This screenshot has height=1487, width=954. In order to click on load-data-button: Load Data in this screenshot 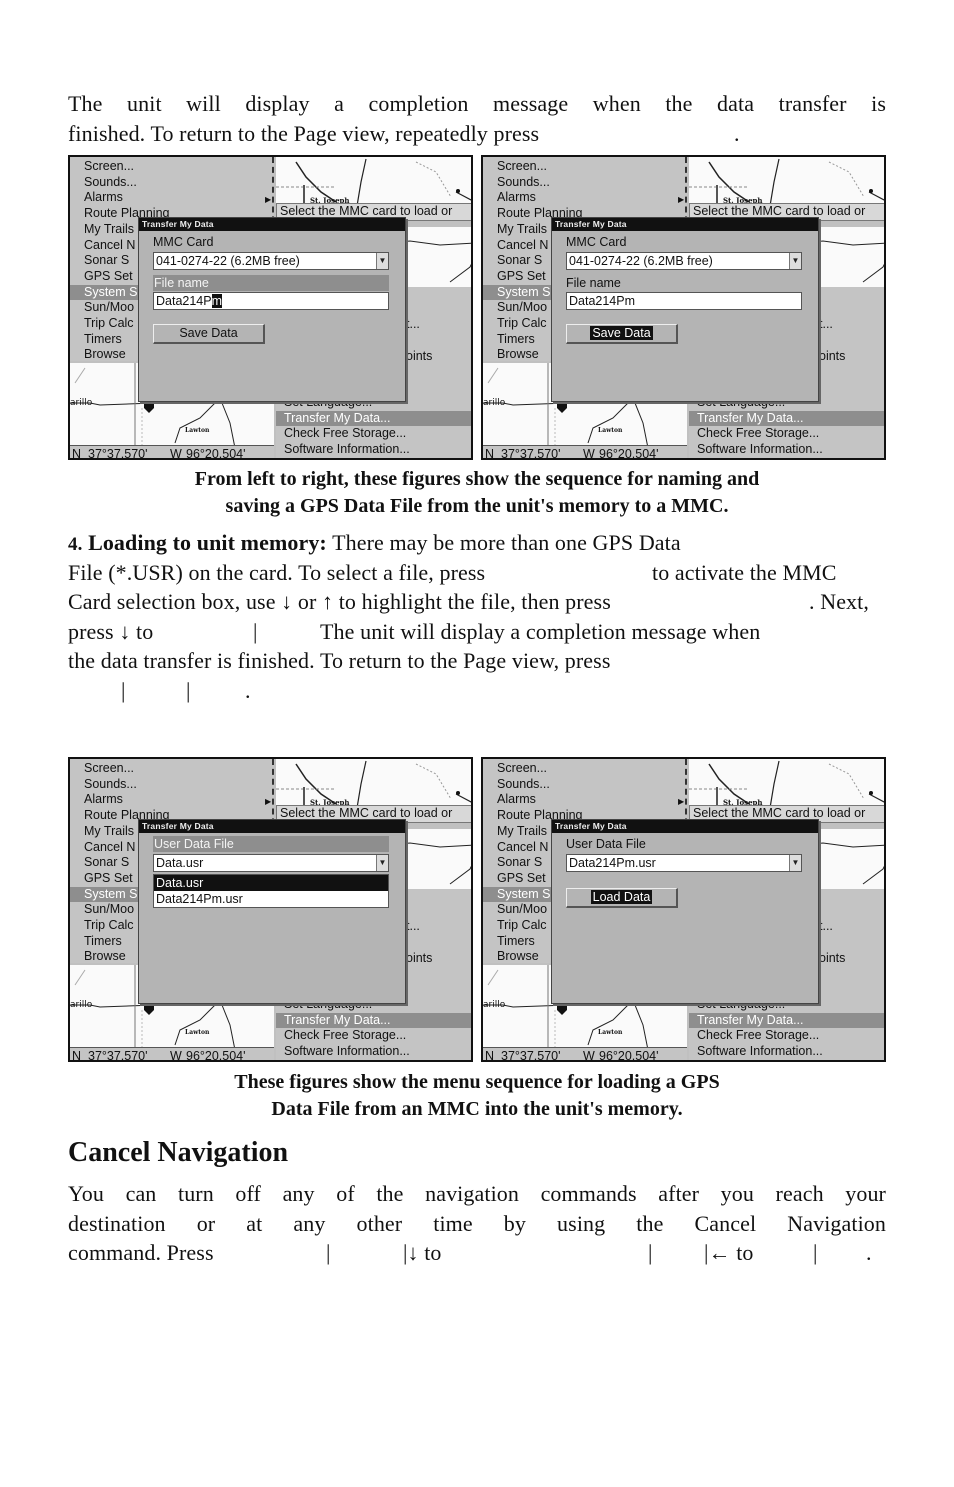, I will do `click(622, 898)`.